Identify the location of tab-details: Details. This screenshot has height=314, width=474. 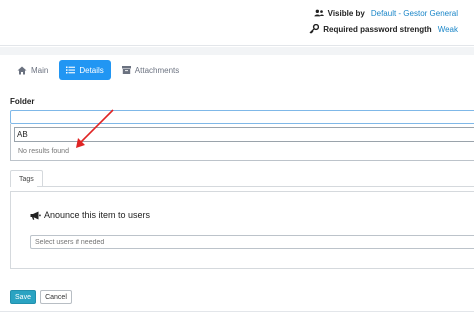
(85, 70).